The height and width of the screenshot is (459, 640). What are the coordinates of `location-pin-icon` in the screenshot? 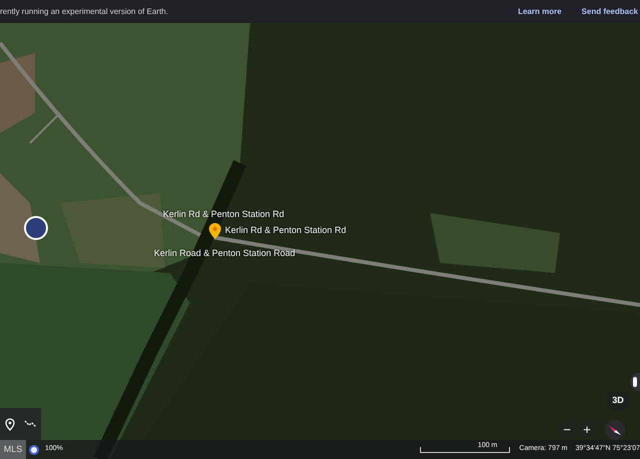 It's located at (9, 424).